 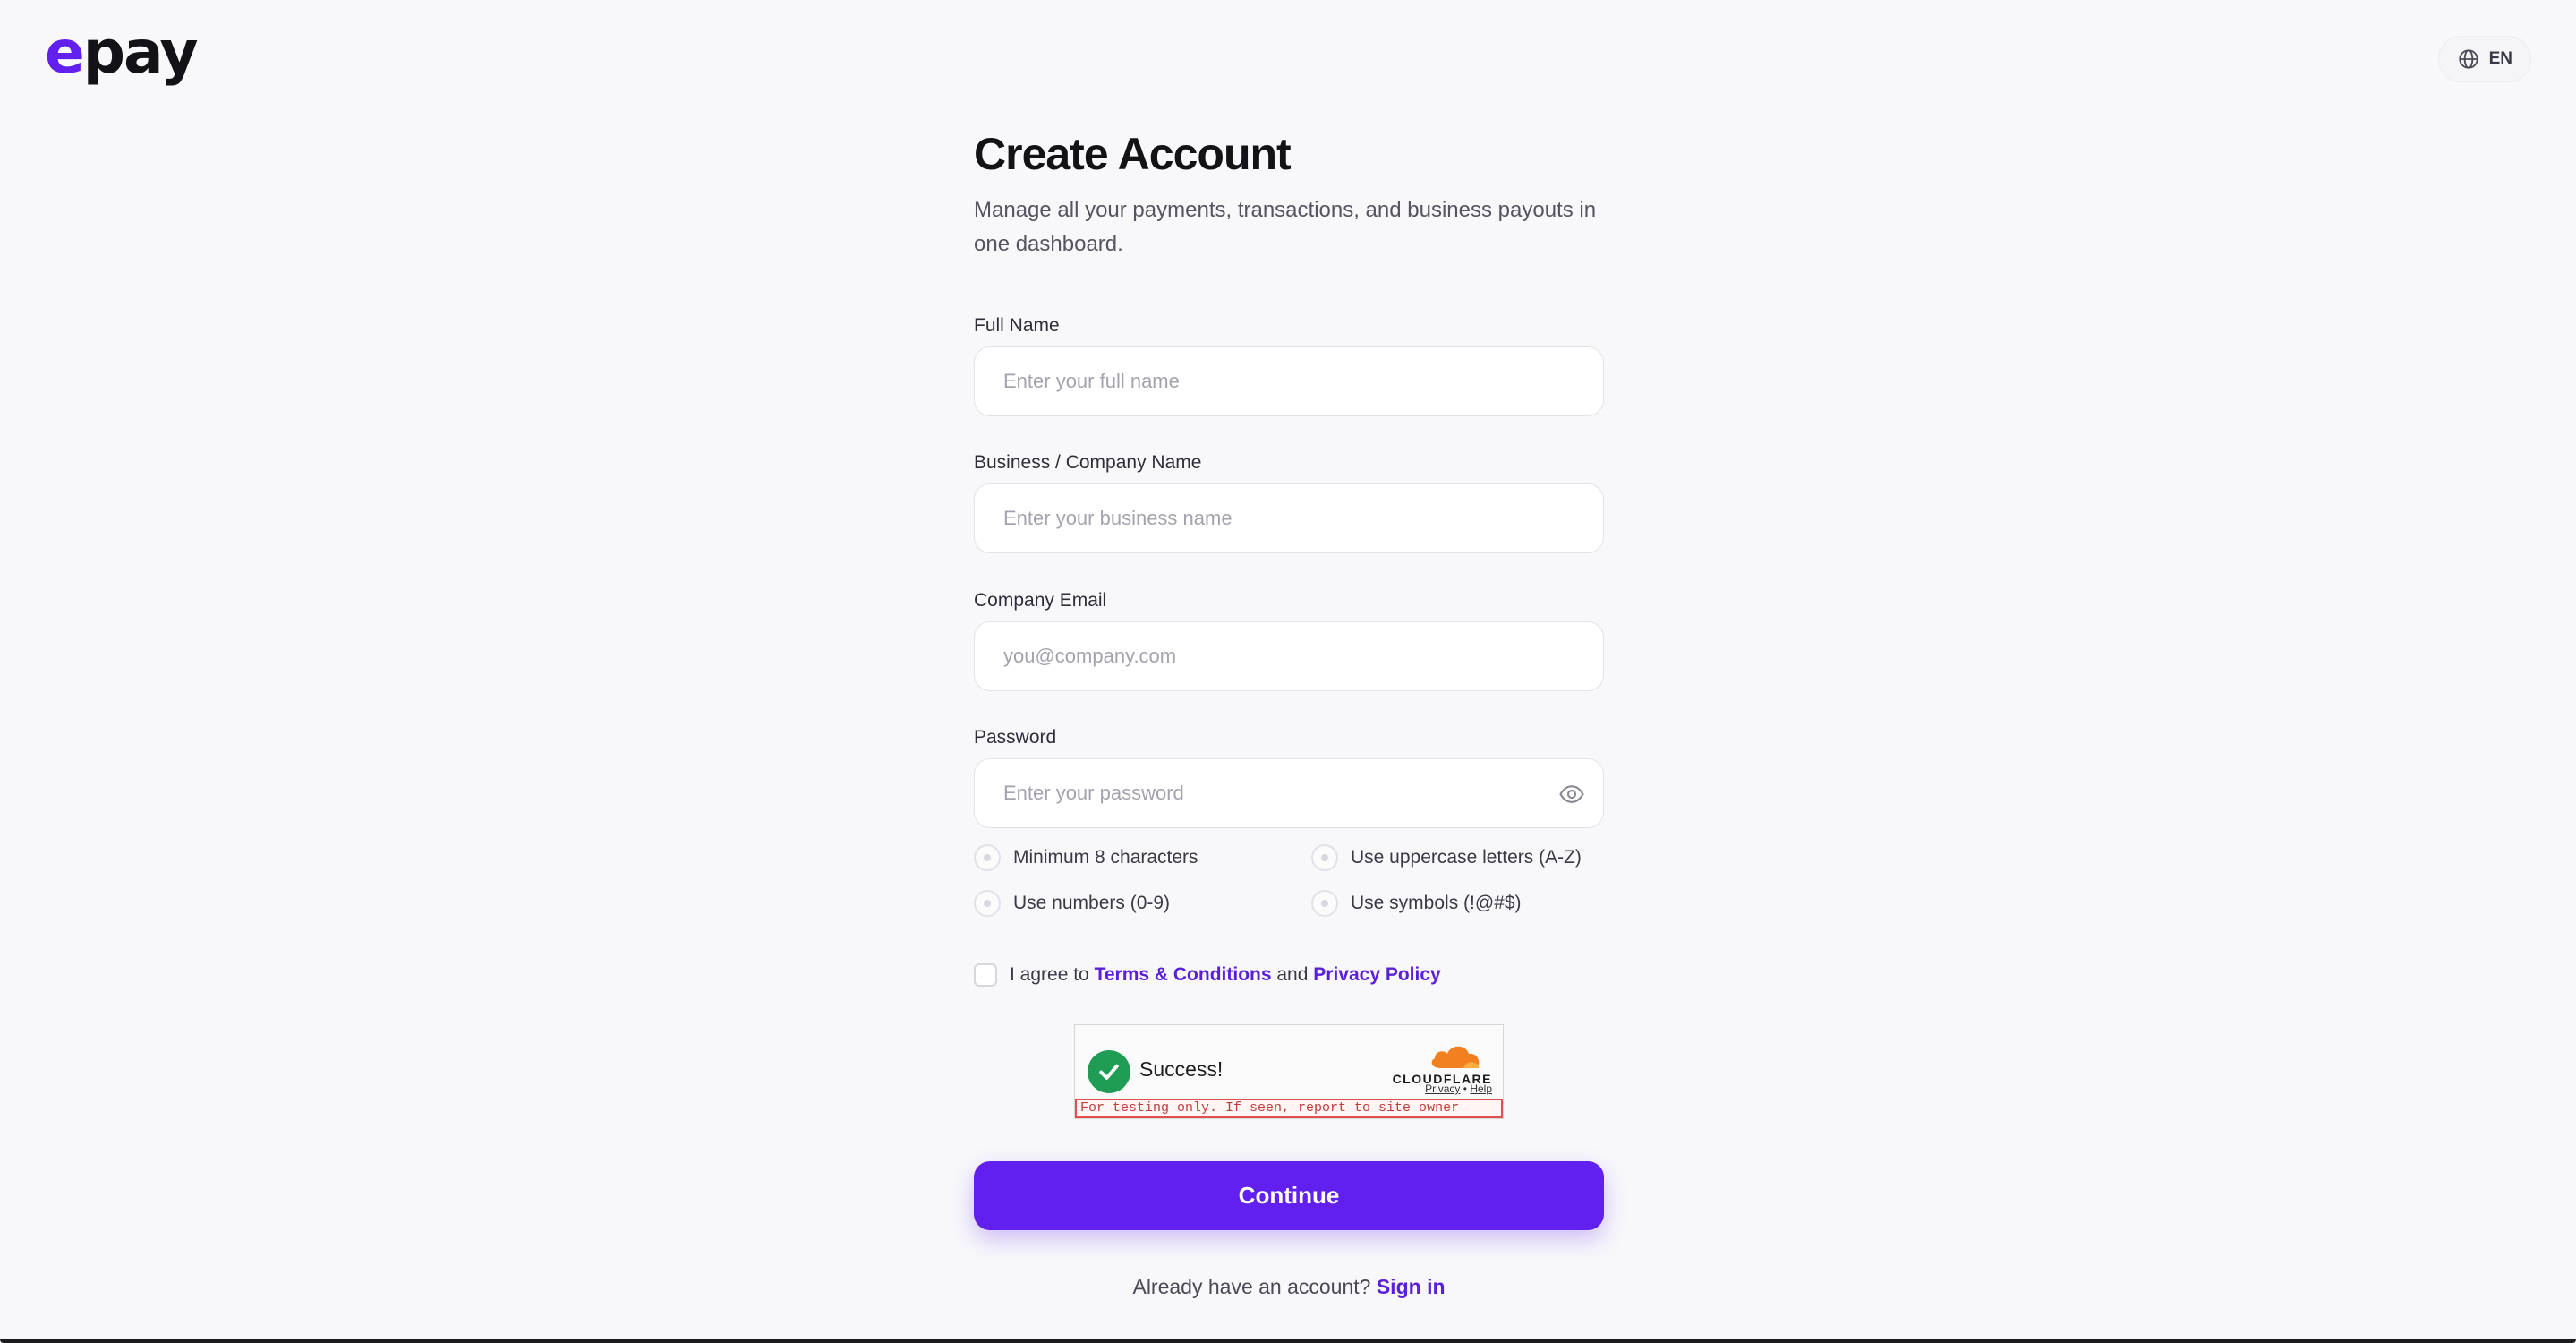 I want to click on globe-icon, so click(x=2468, y=59).